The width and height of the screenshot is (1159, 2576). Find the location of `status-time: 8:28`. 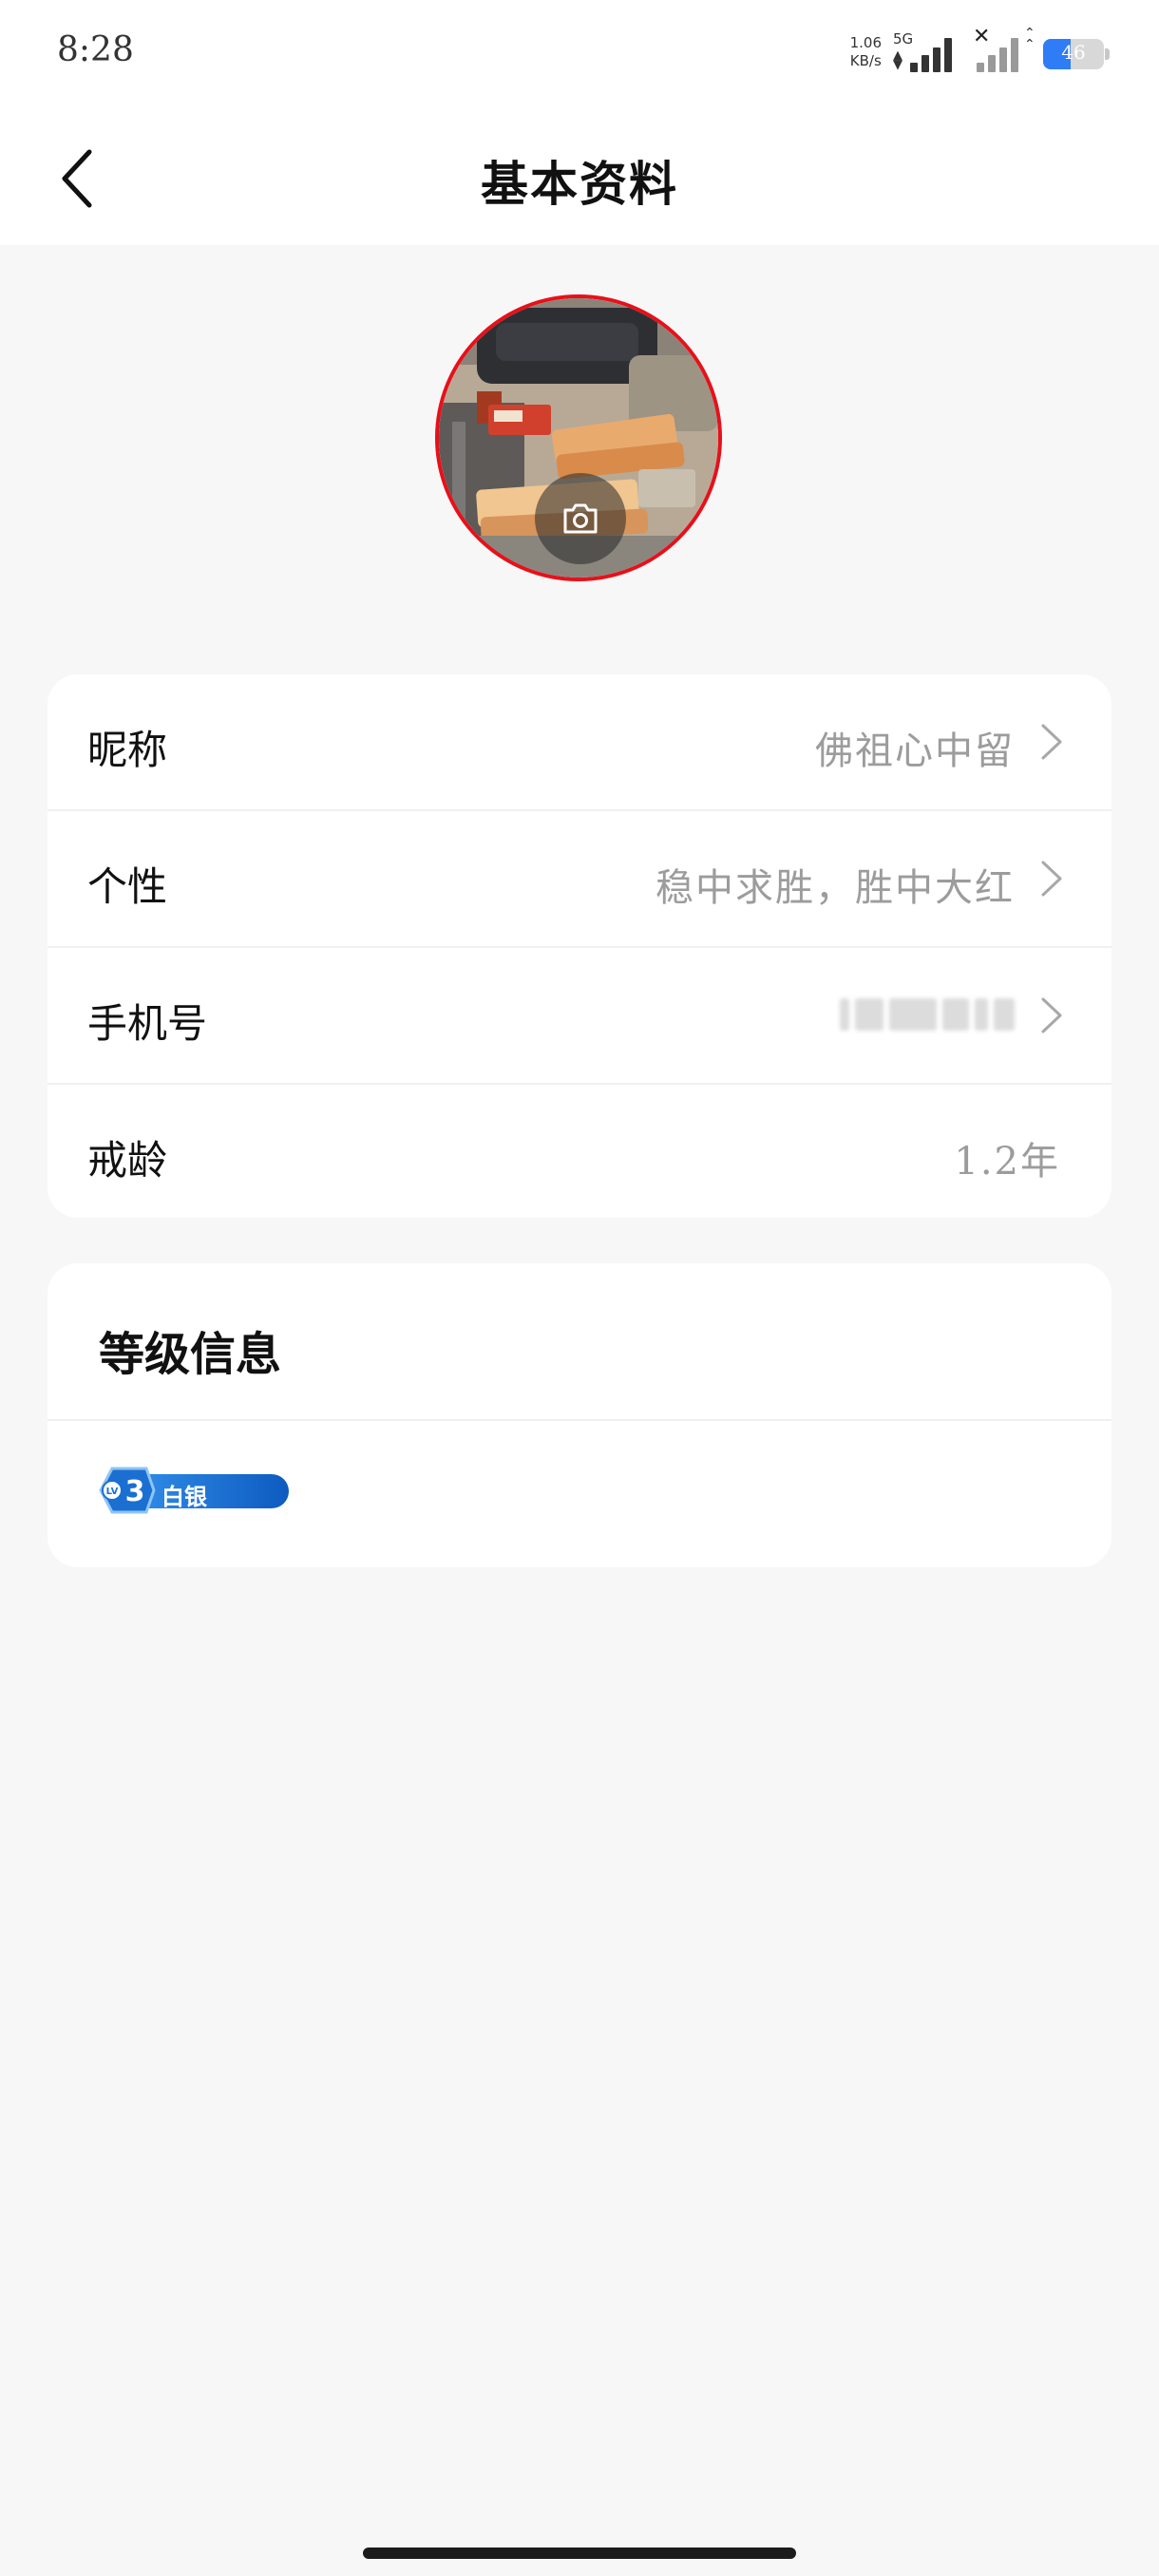

status-time: 8:28 is located at coordinates (95, 49).